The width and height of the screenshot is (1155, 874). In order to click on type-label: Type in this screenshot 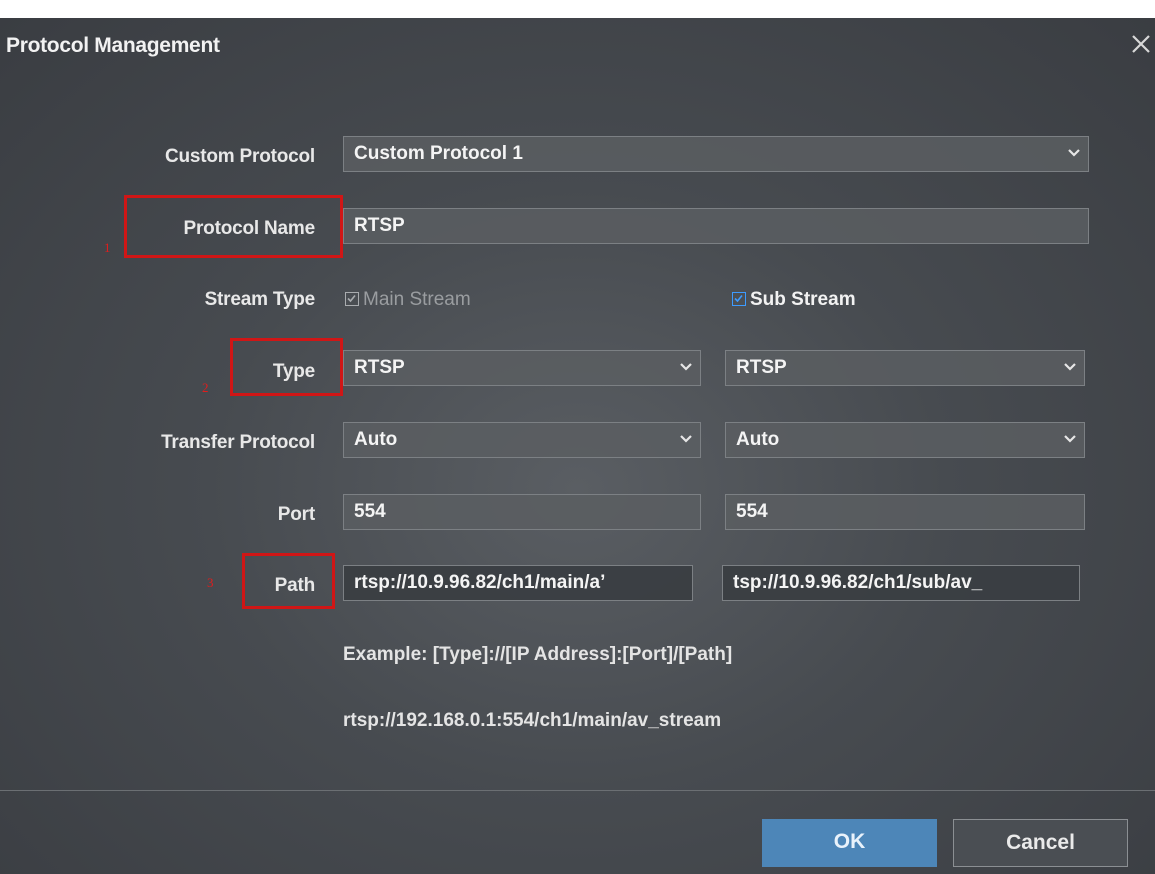, I will do `click(293, 371)`.